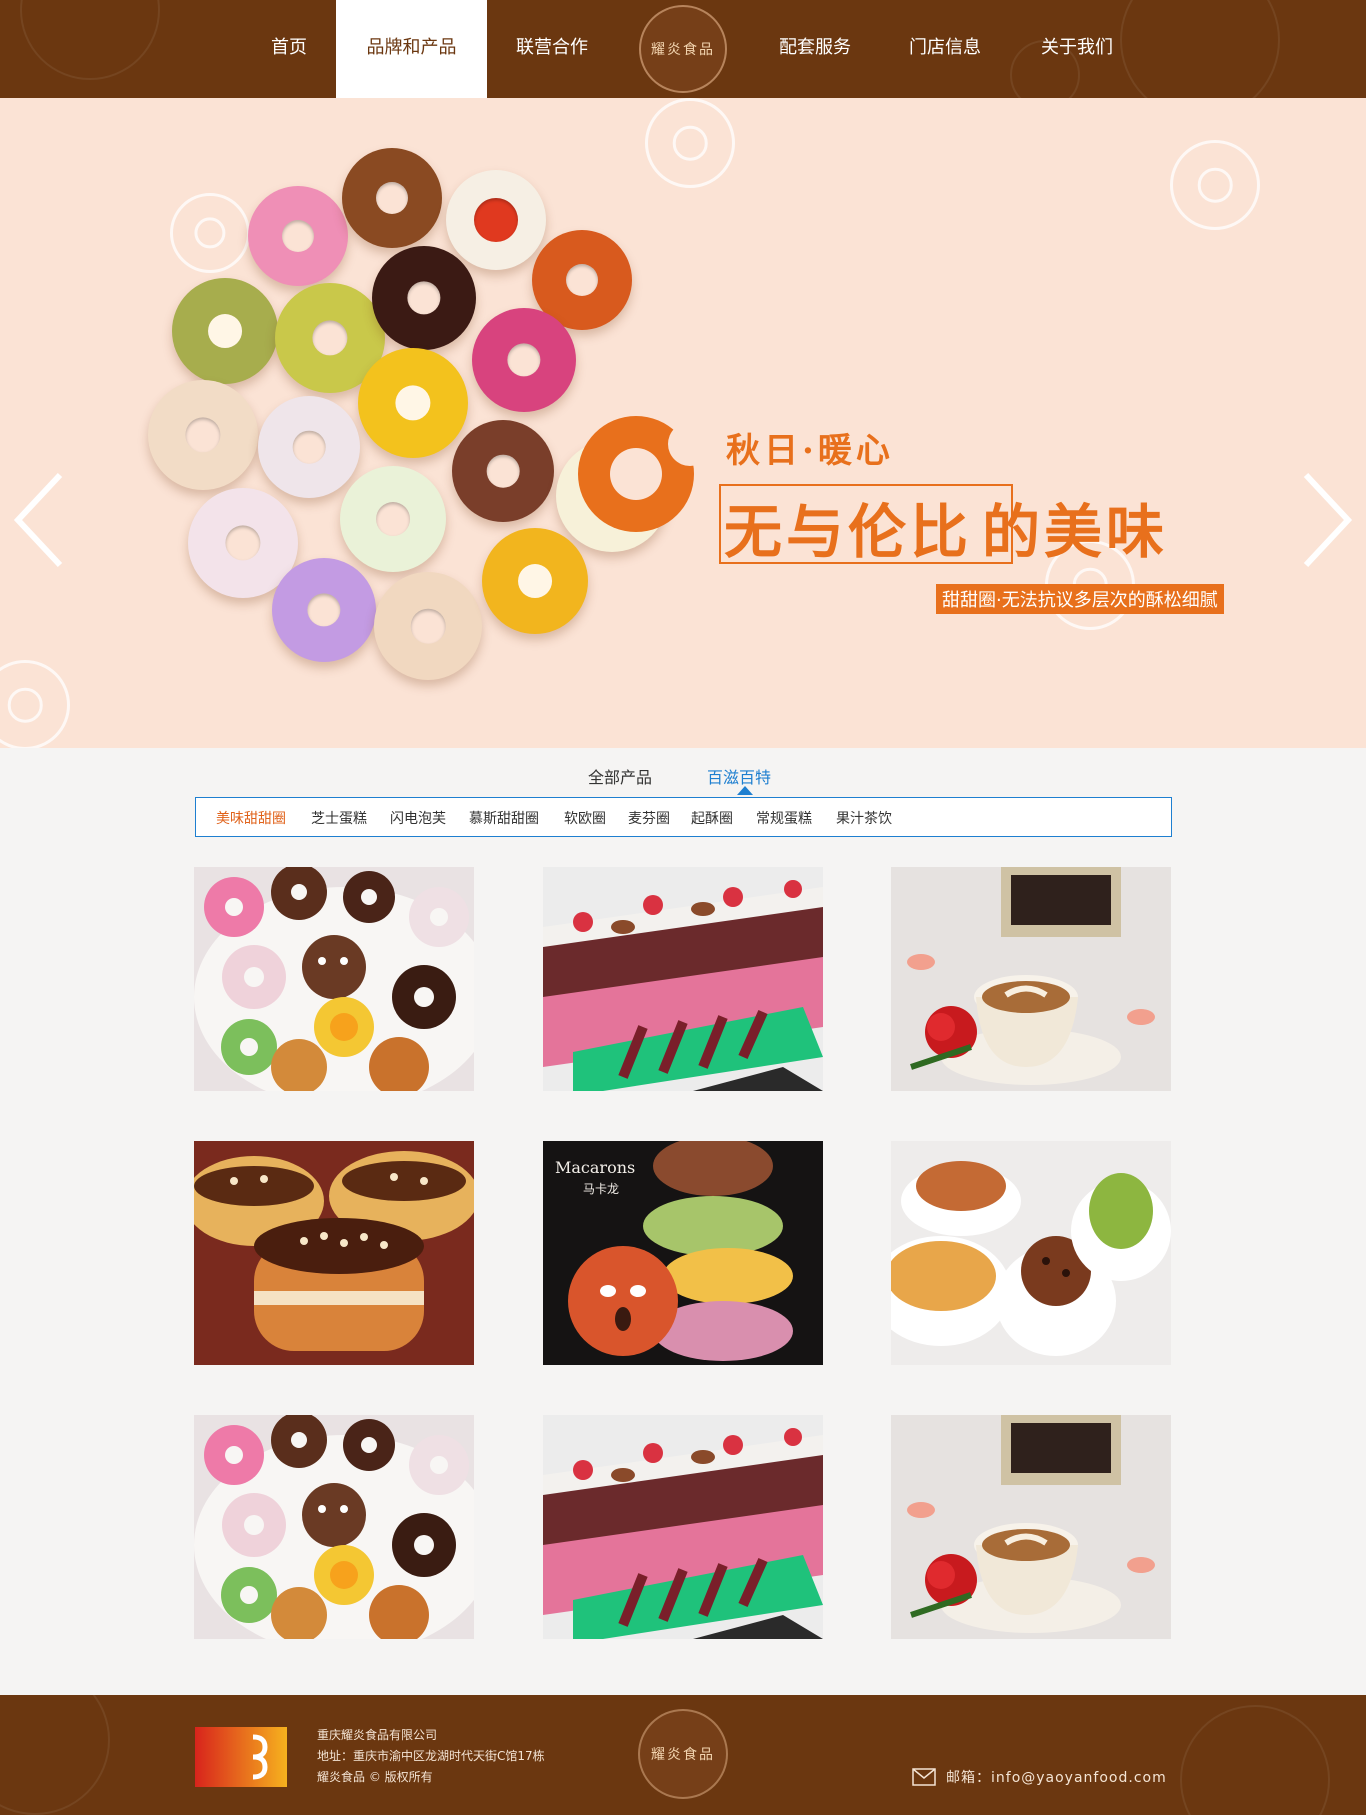 The image size is (1366, 1815). Describe the element at coordinates (411, 49) in the screenshot. I see `nav-item-brand-products: 品牌和产品` at that location.